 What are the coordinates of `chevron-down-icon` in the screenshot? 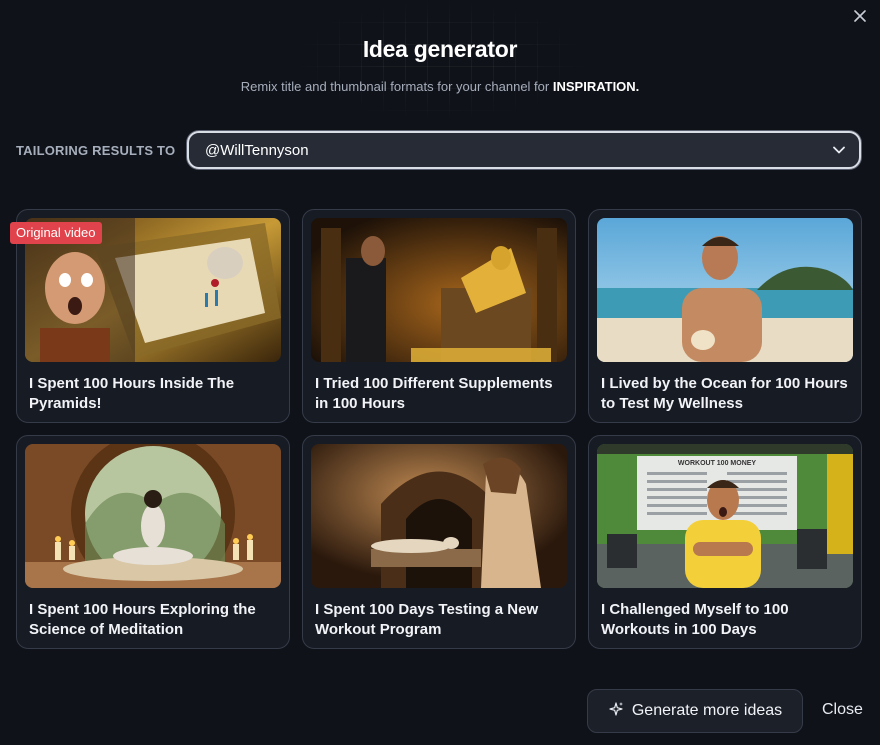 It's located at (839, 150).